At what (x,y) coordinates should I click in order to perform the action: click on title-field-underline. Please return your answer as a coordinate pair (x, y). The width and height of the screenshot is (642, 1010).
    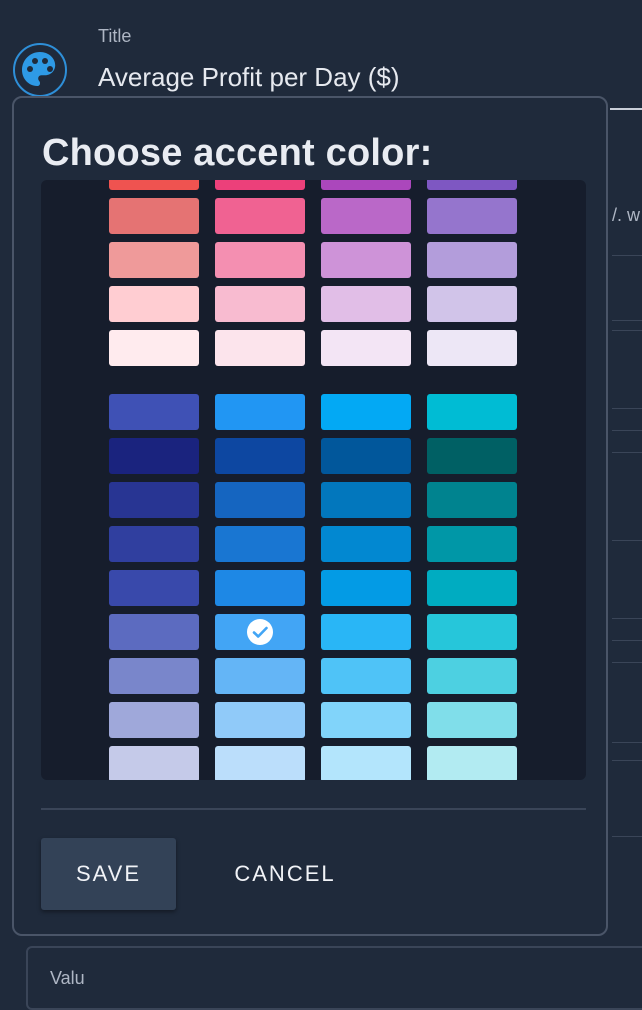
    Looking at the image, I should click on (626, 109).